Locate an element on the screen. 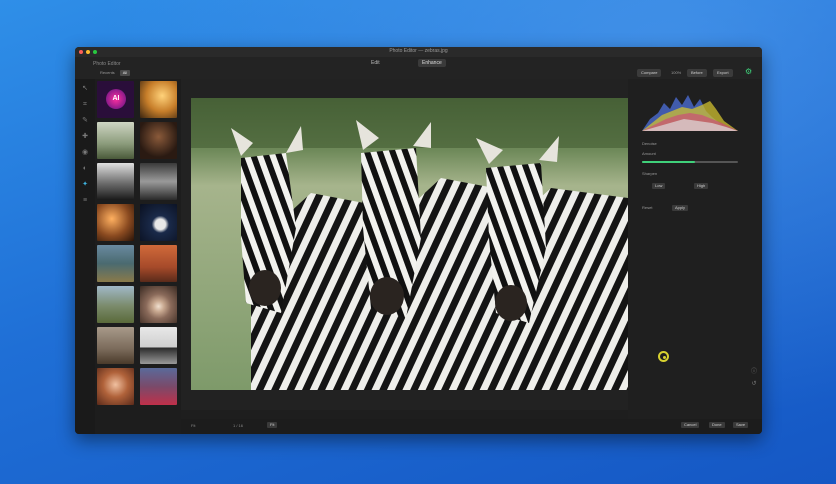 The width and height of the screenshot is (836, 484). page-indicator: 1 / 16 is located at coordinates (238, 425).